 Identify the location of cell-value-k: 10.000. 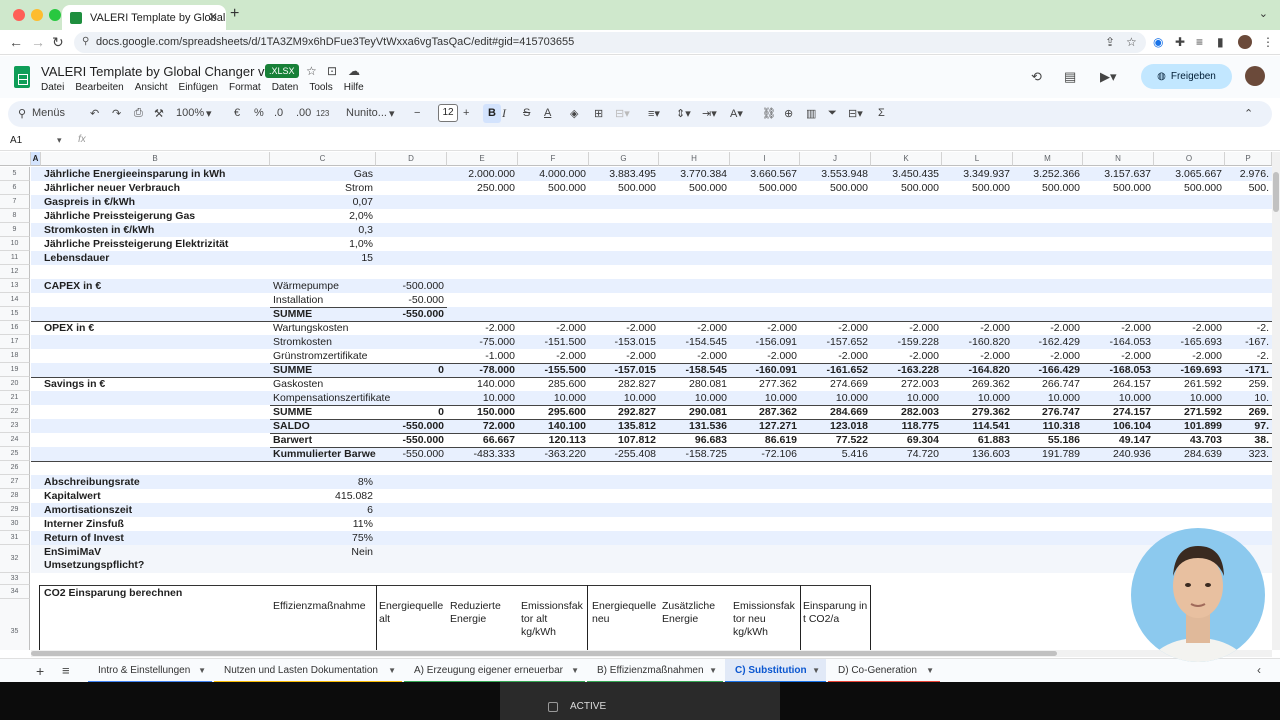
(906, 398).